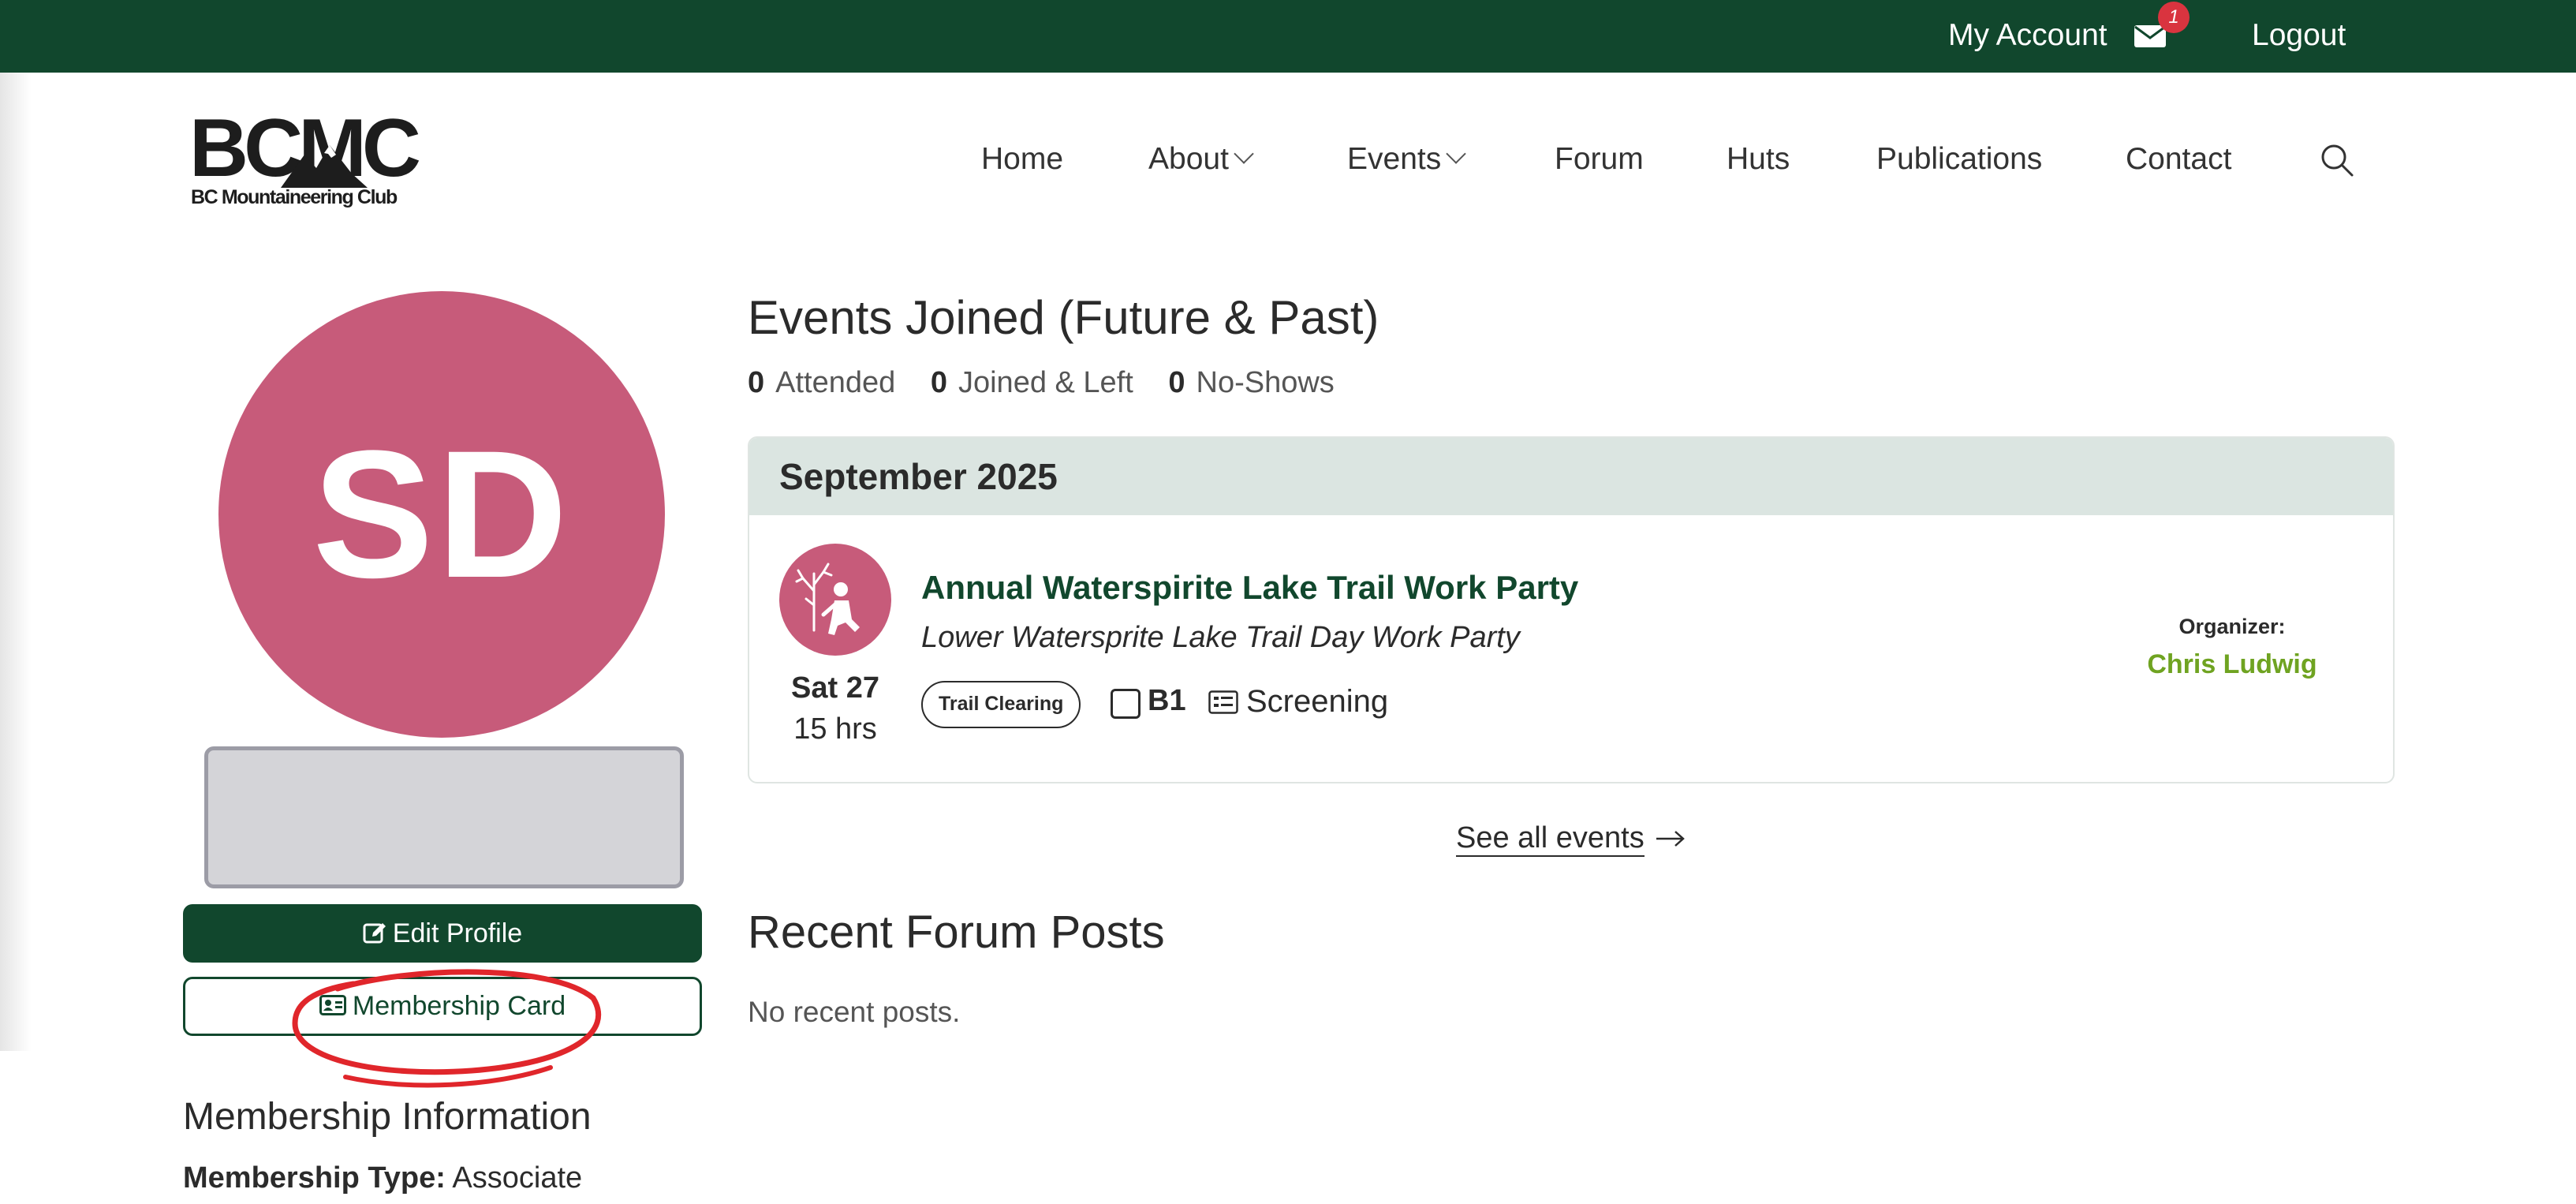 This screenshot has height=1204, width=2576. I want to click on membership-info-title: Membership Information, so click(387, 1117).